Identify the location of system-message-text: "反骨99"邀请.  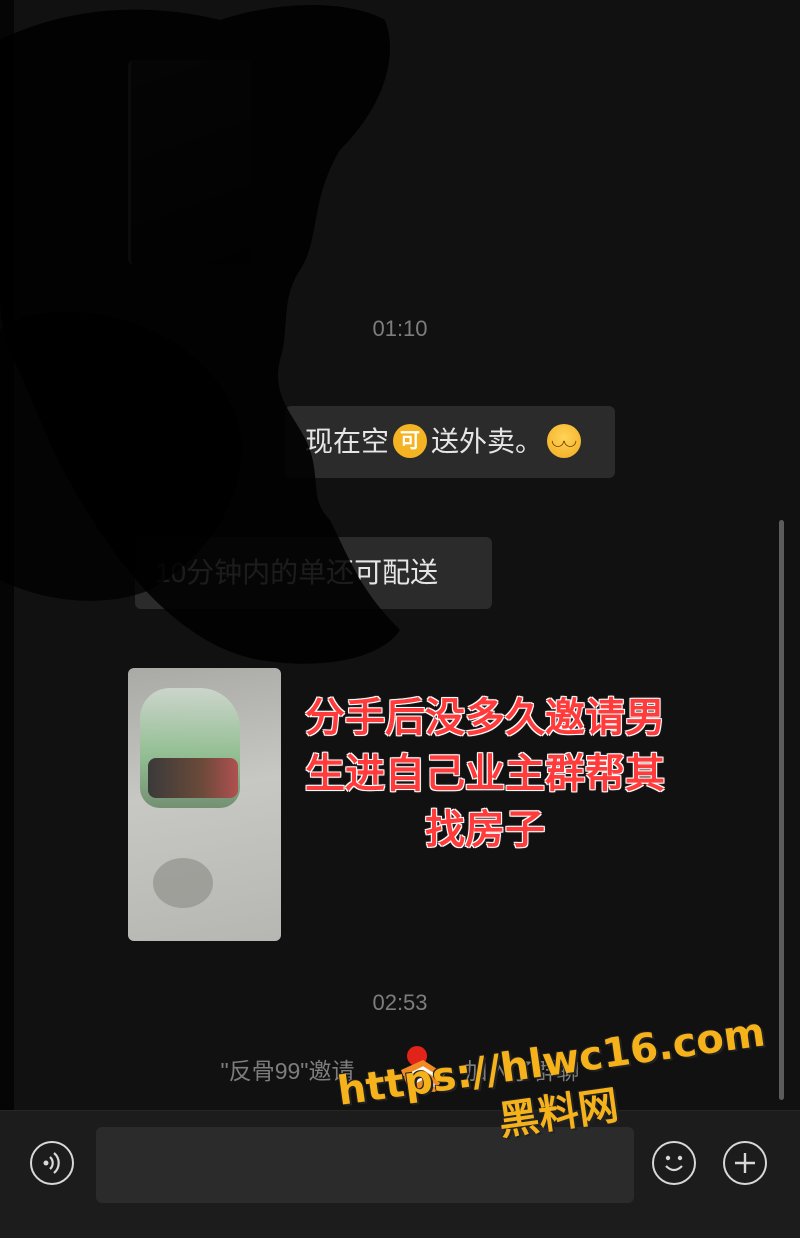
(287, 1071).